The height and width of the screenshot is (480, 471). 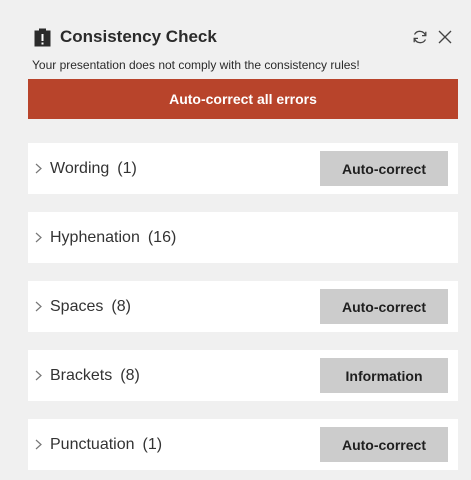 I want to click on category-label: Hyphenation (16), so click(x=113, y=237).